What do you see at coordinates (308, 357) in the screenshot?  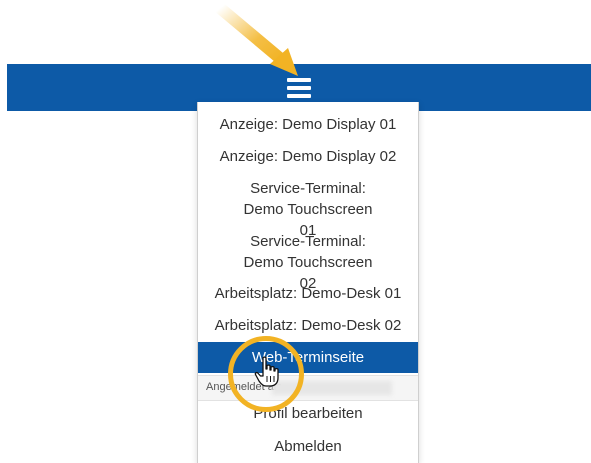 I see `menu-item-web-terminseite: Web-Terminseite` at bounding box center [308, 357].